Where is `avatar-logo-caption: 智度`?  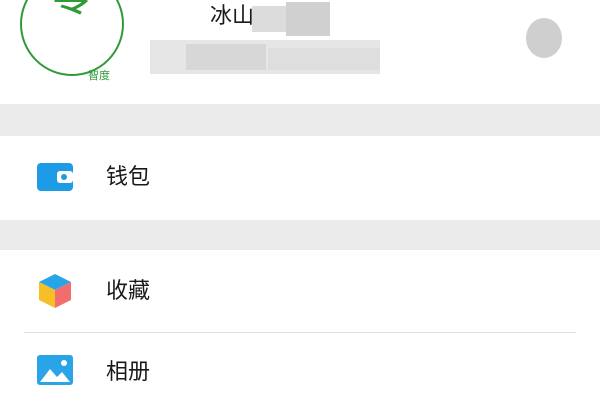
avatar-logo-caption: 智度 is located at coordinates (99, 75).